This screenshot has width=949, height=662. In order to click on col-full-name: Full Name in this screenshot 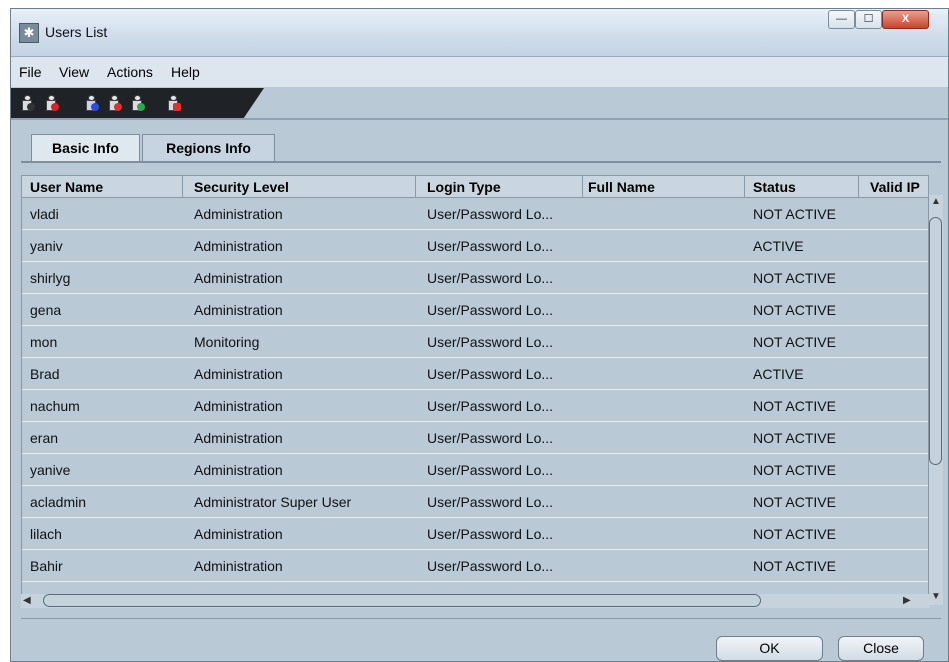, I will do `click(621, 187)`.